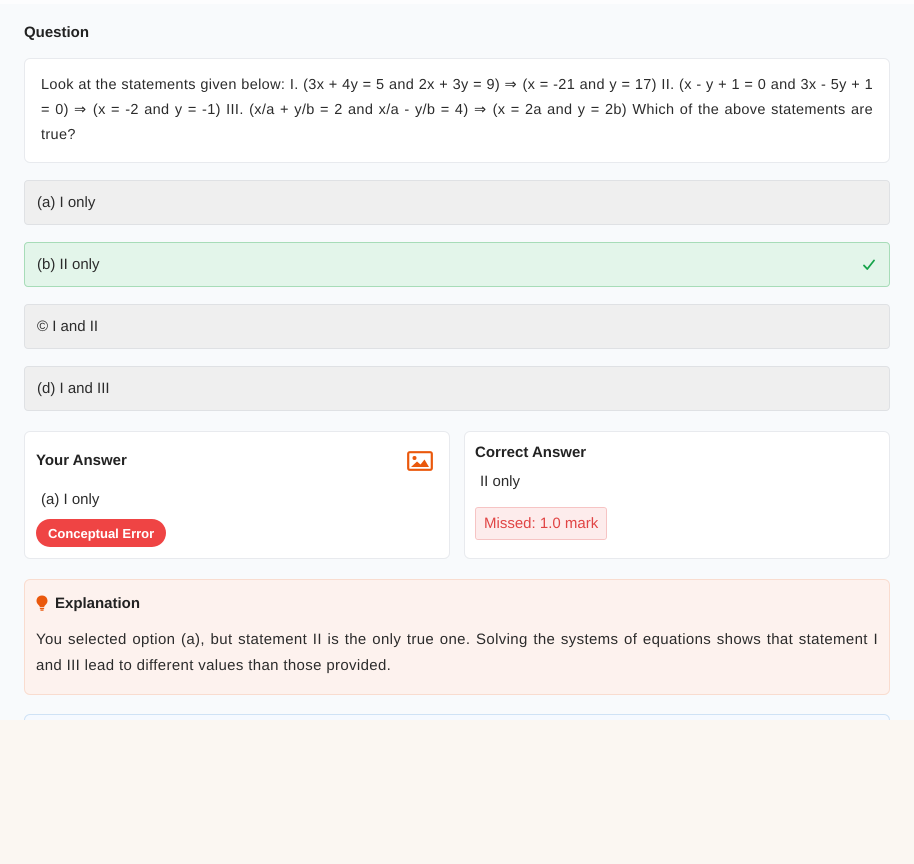  Describe the element at coordinates (541, 523) in the screenshot. I see `missed-mark-badge: Missed: 1.0 mark` at that location.